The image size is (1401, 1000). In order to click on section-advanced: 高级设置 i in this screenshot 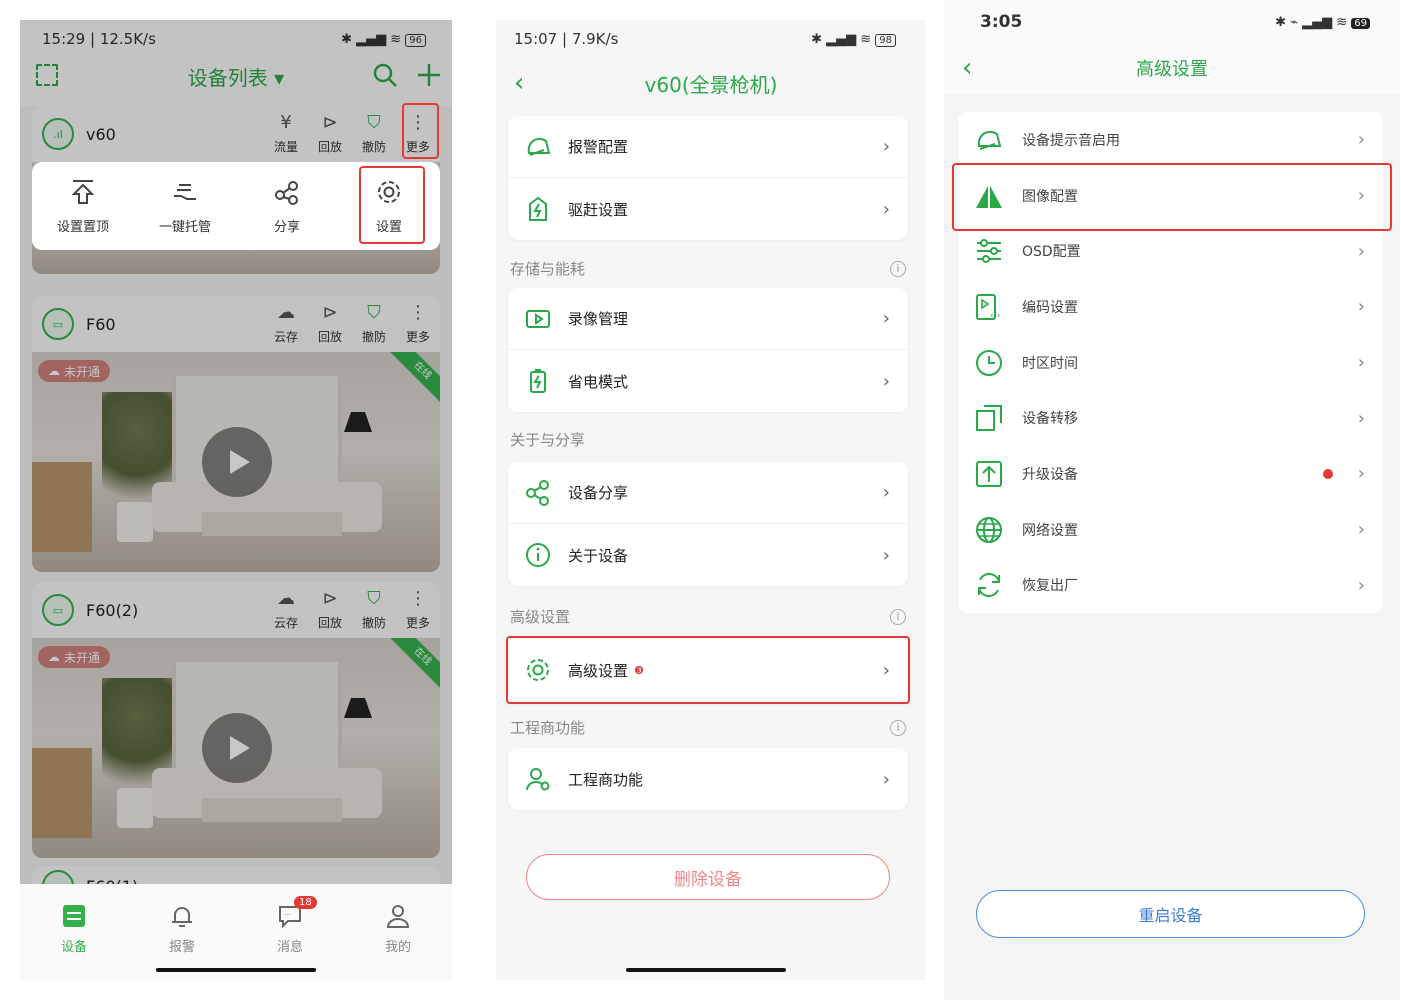, I will do `click(708, 616)`.